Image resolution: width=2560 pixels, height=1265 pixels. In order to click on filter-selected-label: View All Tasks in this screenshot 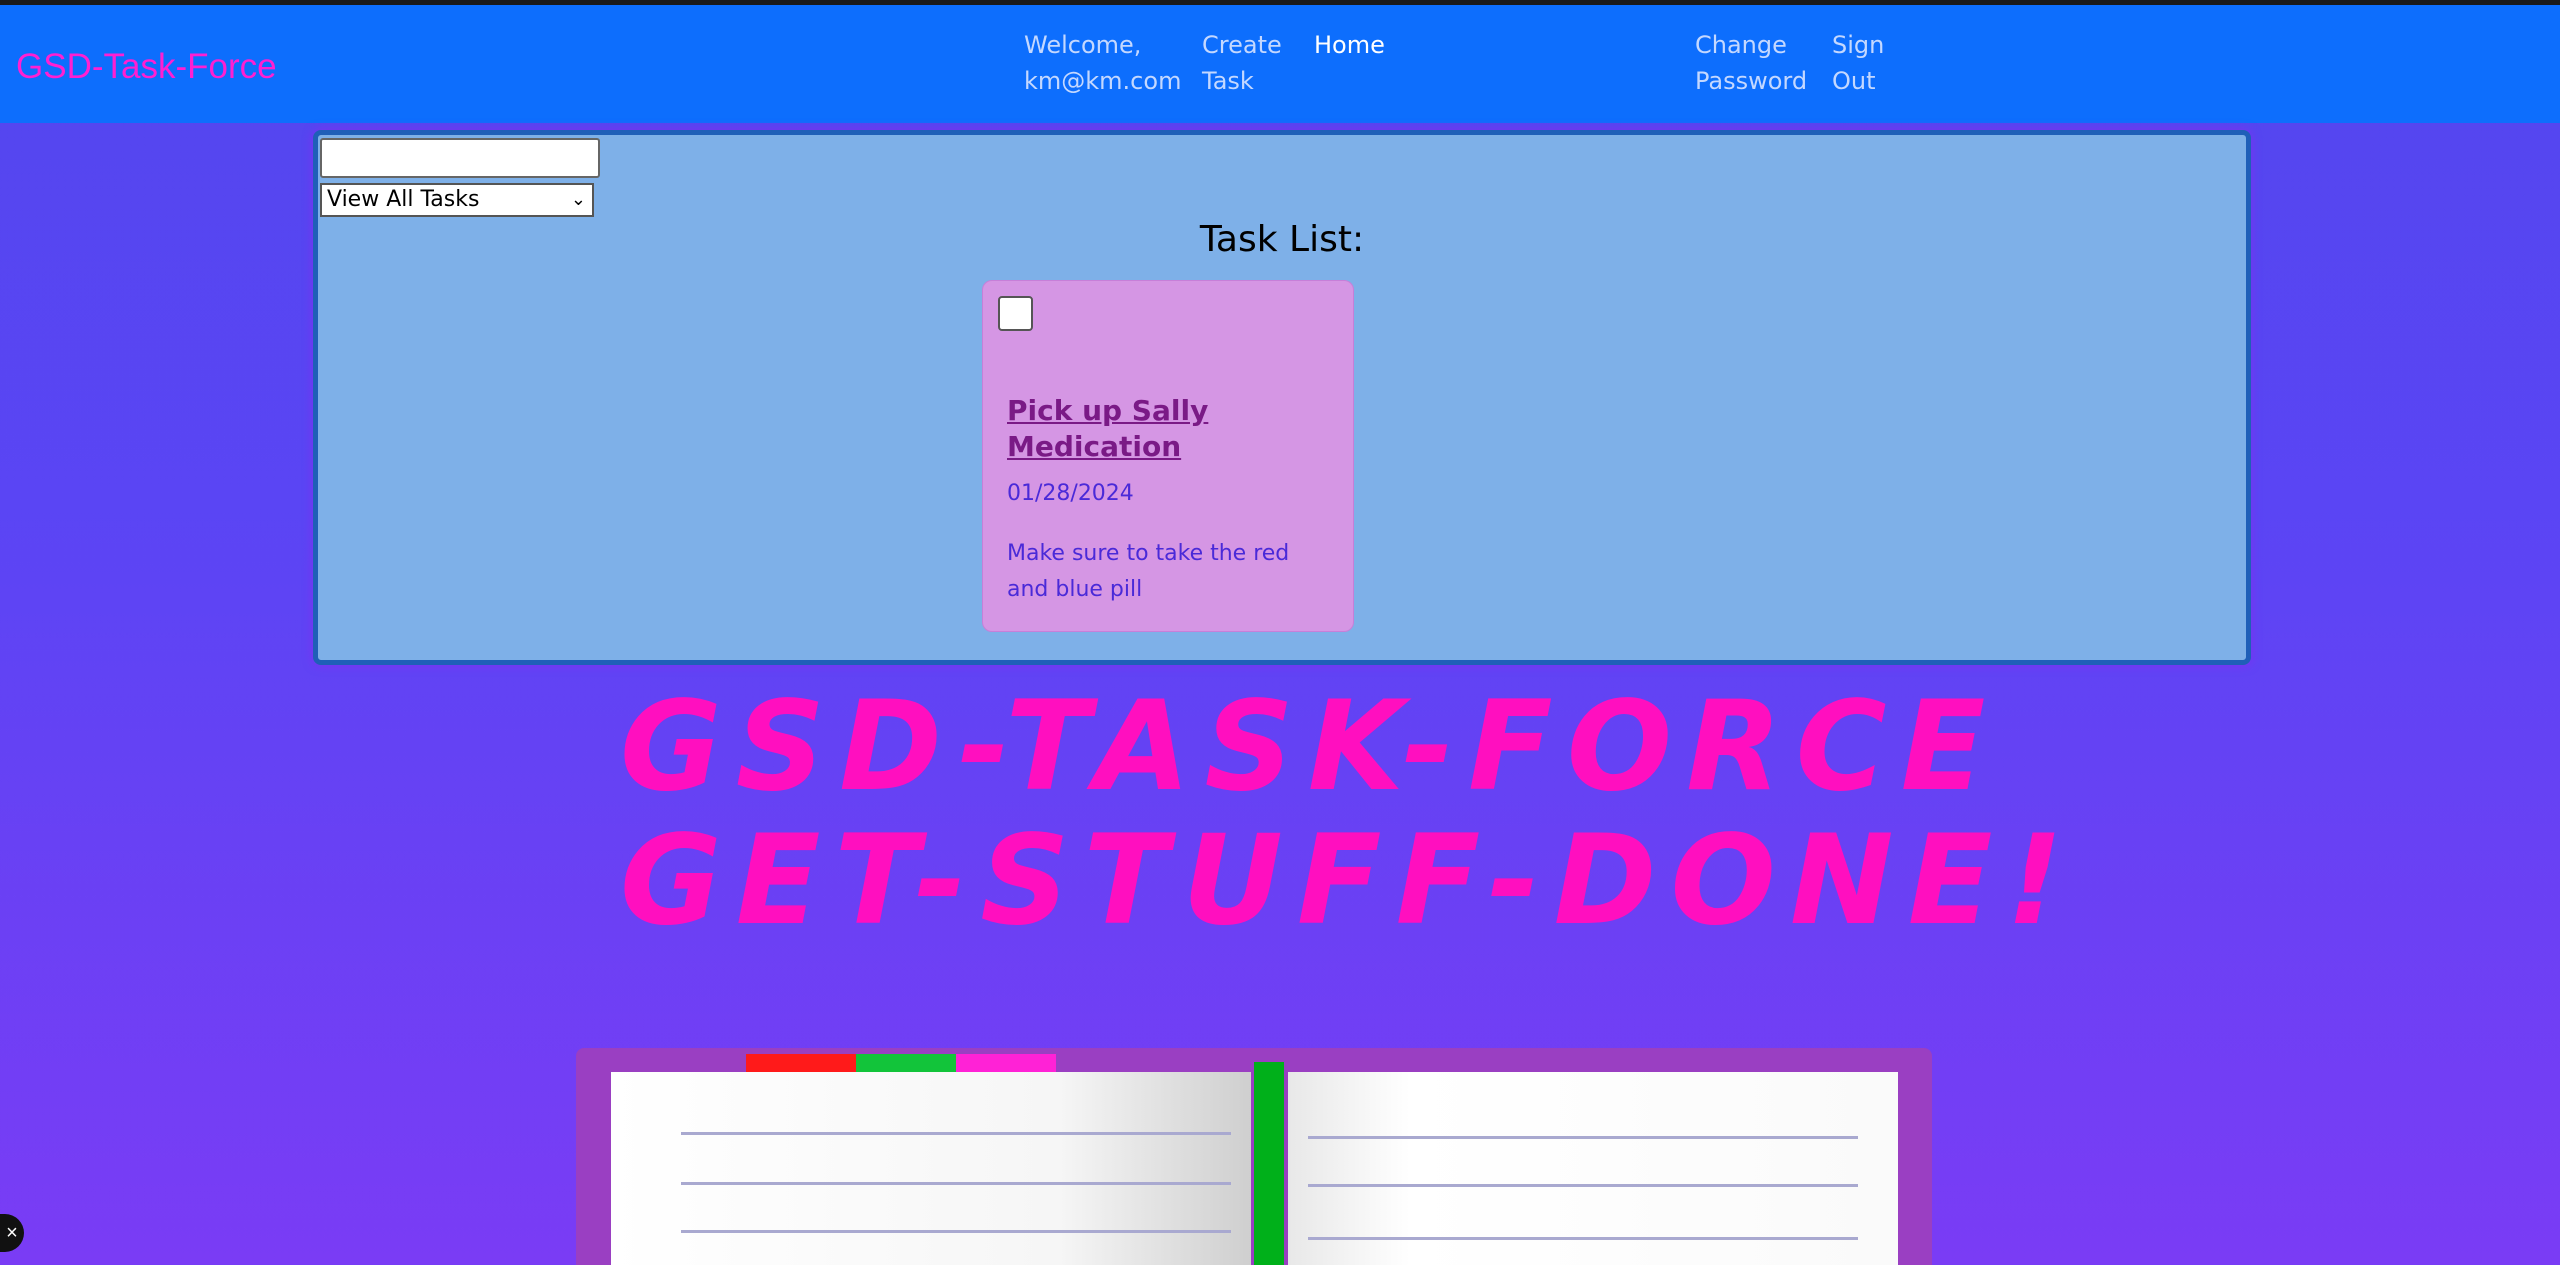, I will do `click(403, 199)`.